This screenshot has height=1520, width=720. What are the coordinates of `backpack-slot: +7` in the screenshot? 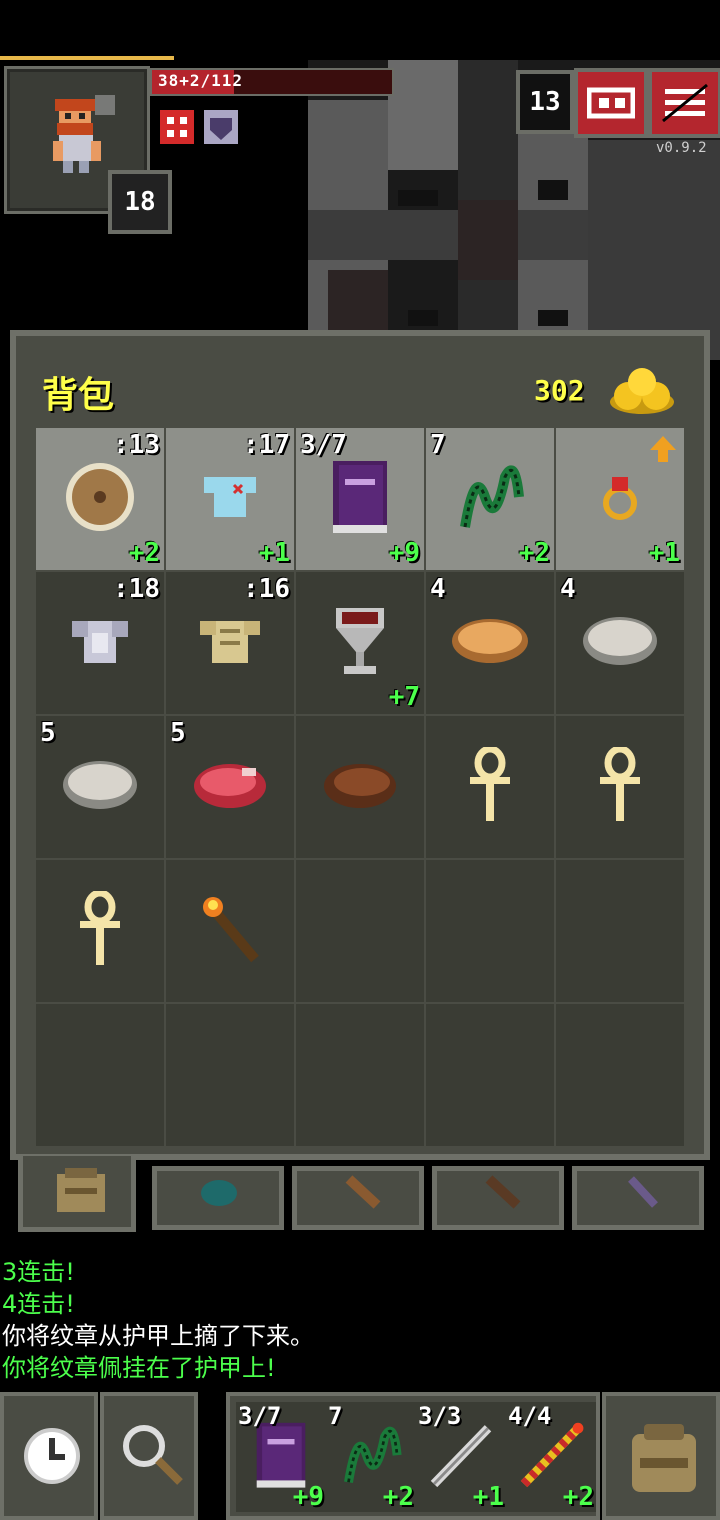 It's located at (360, 643).